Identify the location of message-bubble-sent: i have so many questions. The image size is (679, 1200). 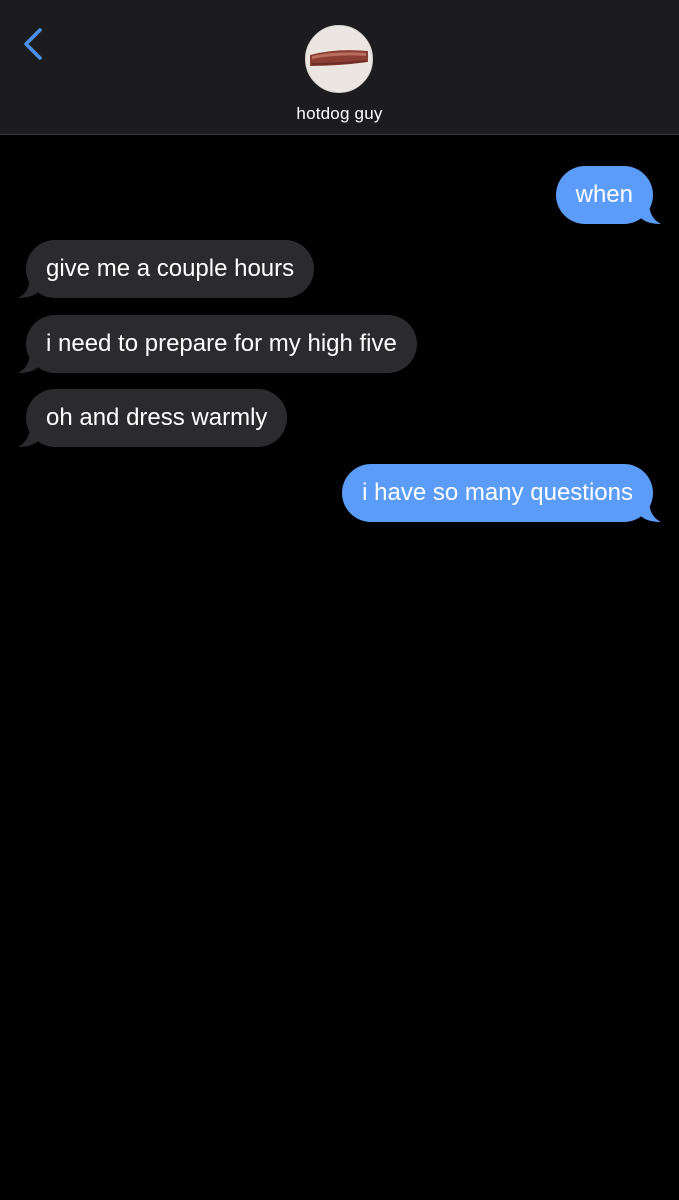
(501, 493).